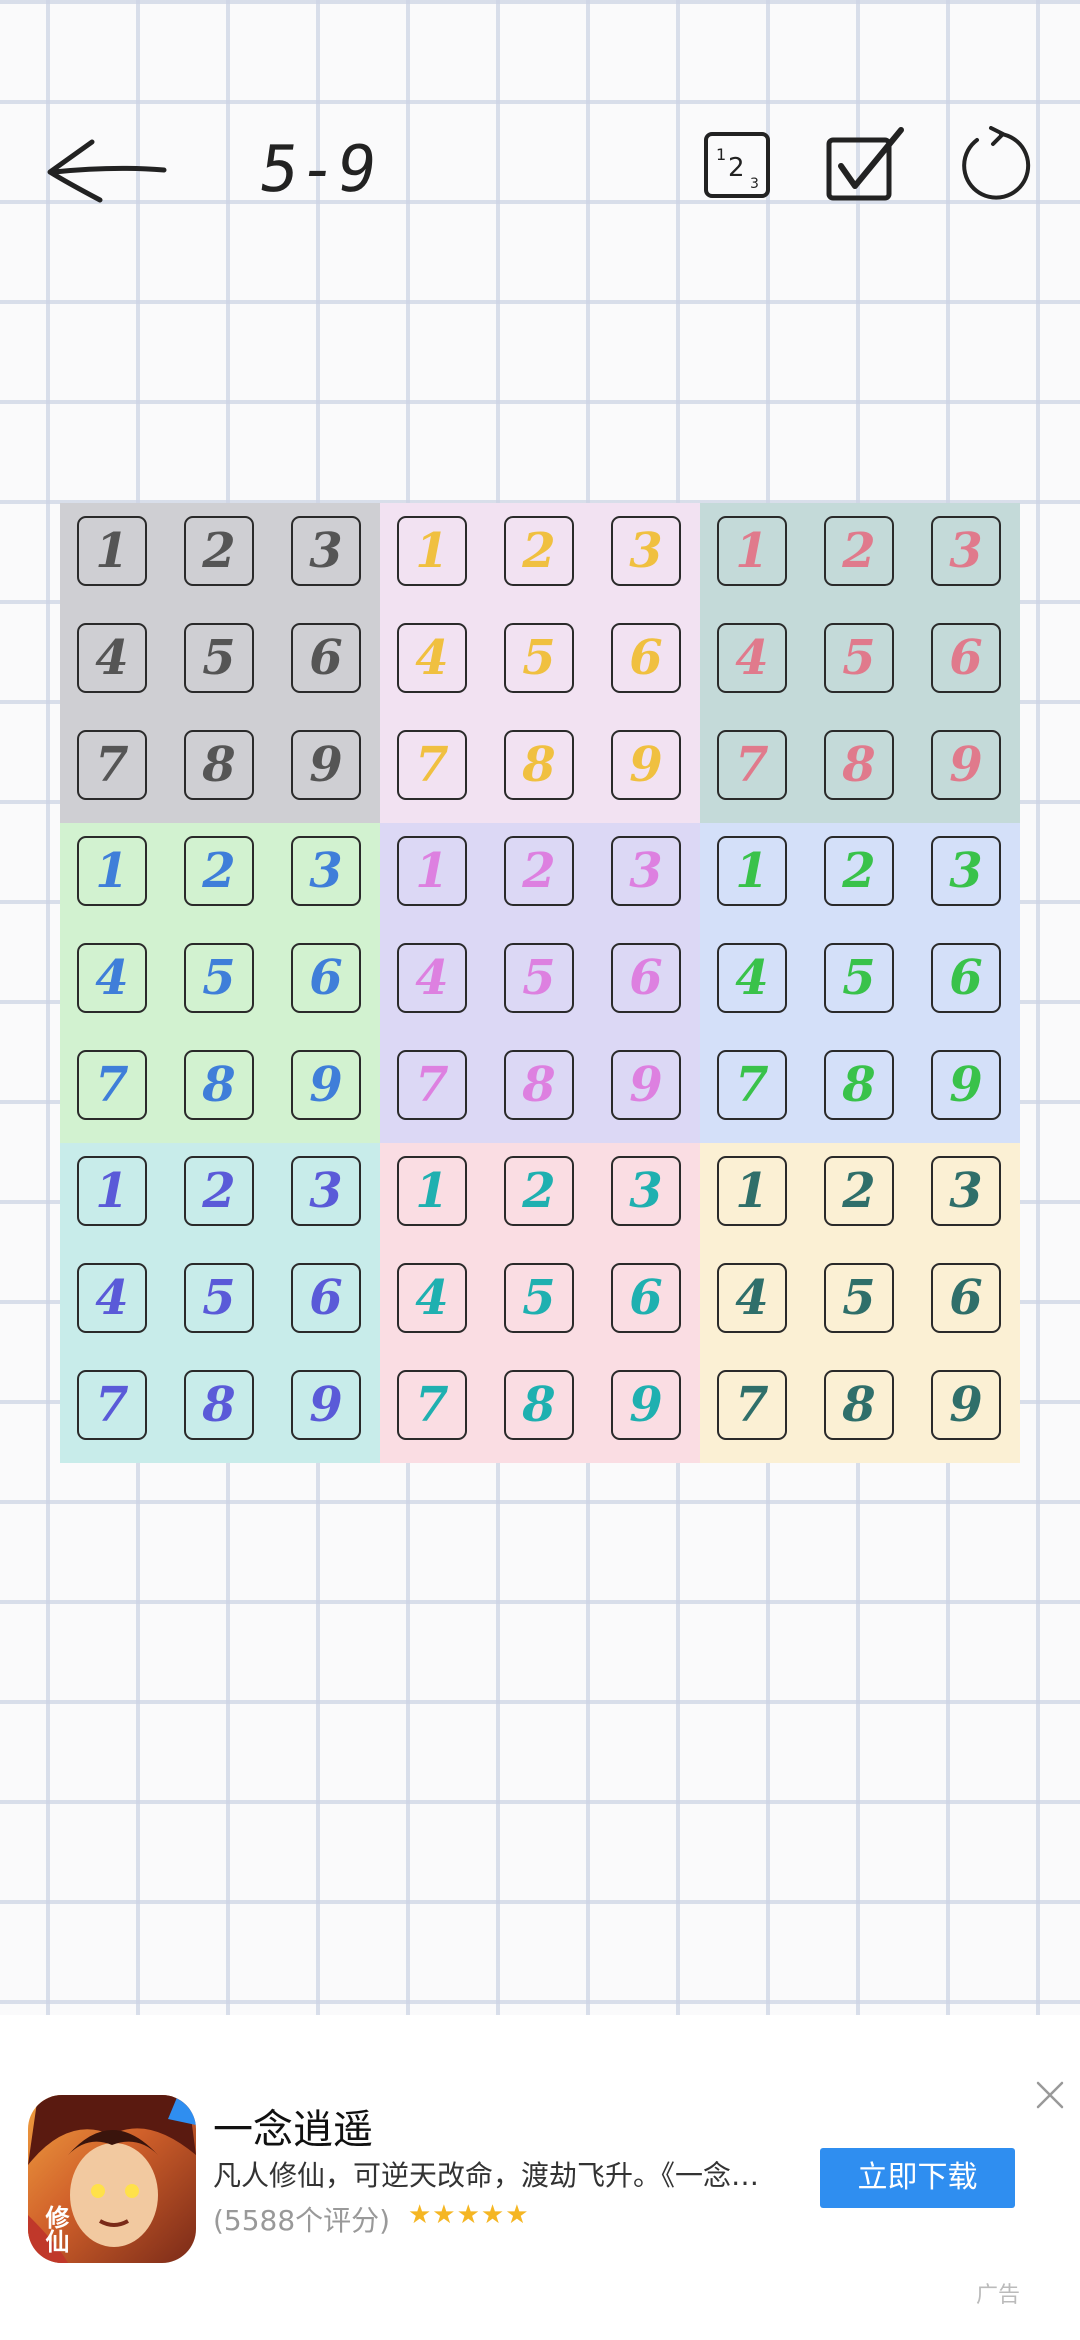 This screenshot has width=1080, height=2340. What do you see at coordinates (863, 166) in the screenshot?
I see `check-button` at bounding box center [863, 166].